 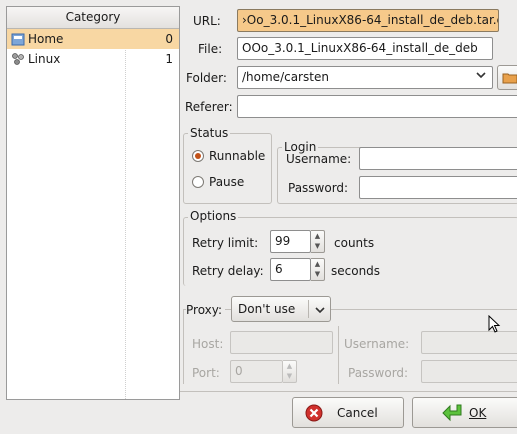 What do you see at coordinates (198, 156) in the screenshot?
I see `runnable-radio` at bounding box center [198, 156].